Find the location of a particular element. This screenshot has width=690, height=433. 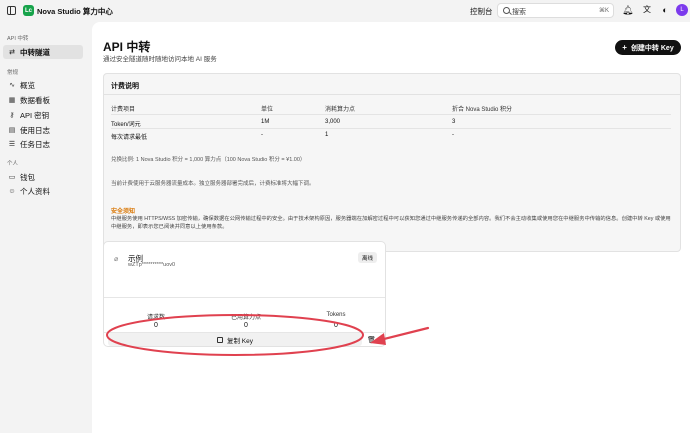

table-header: 计费项目 is located at coordinates (123, 110).